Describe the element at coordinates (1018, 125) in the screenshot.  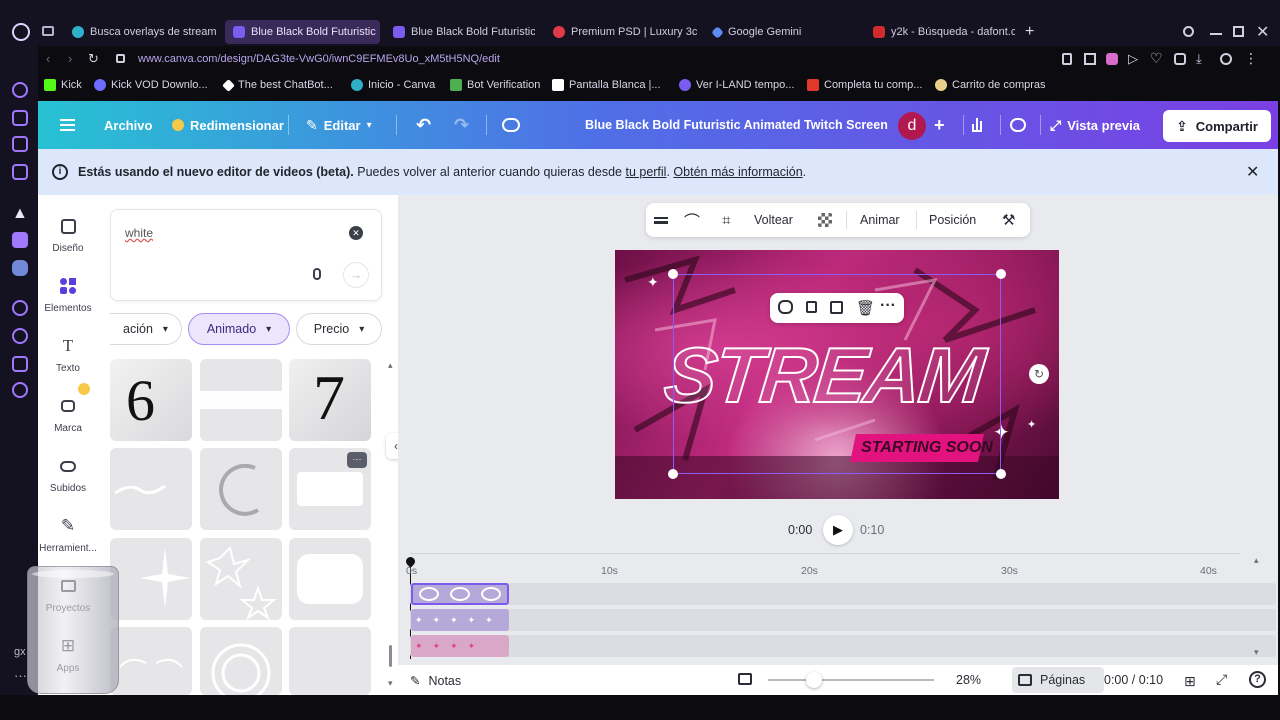
I see `comment-icon` at that location.